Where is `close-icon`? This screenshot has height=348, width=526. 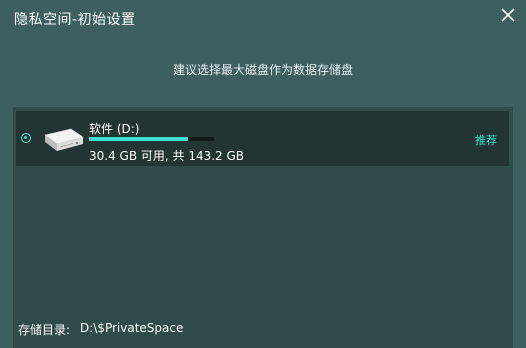 close-icon is located at coordinates (508, 15).